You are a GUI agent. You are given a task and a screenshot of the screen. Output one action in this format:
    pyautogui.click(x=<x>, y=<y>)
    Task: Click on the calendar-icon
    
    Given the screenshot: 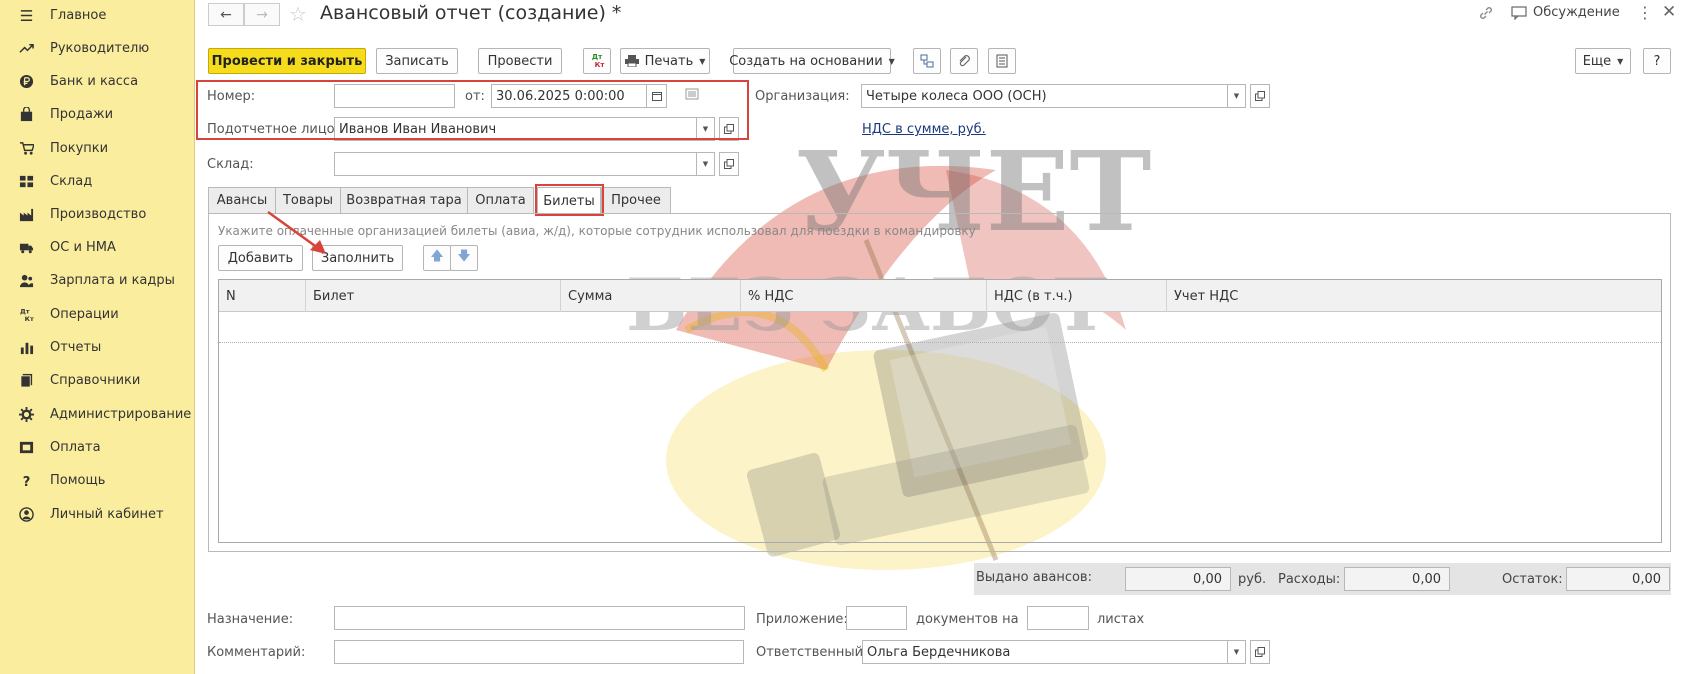 What is the action you would take?
    pyautogui.click(x=656, y=96)
    